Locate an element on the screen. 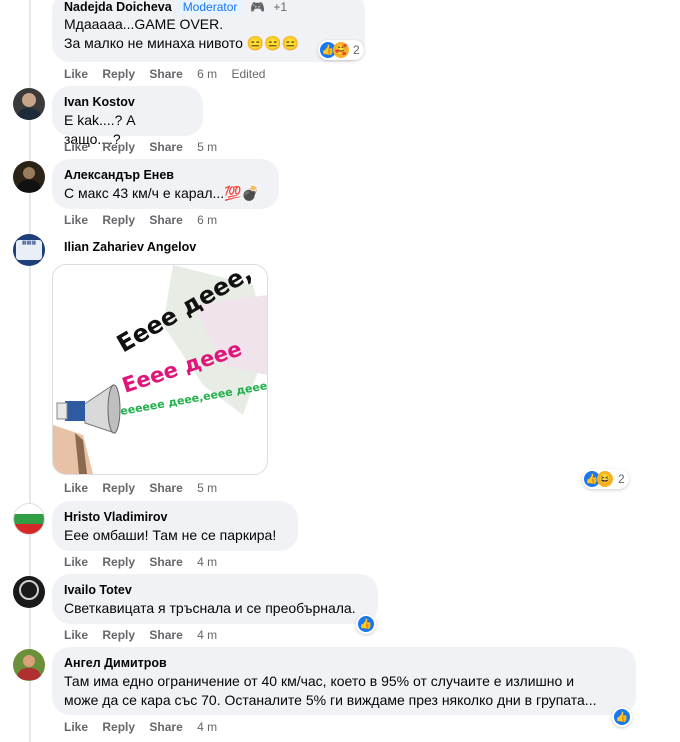 This screenshot has height=742, width=680. reactions-summary: 👍 😆 2 is located at coordinates (605, 479).